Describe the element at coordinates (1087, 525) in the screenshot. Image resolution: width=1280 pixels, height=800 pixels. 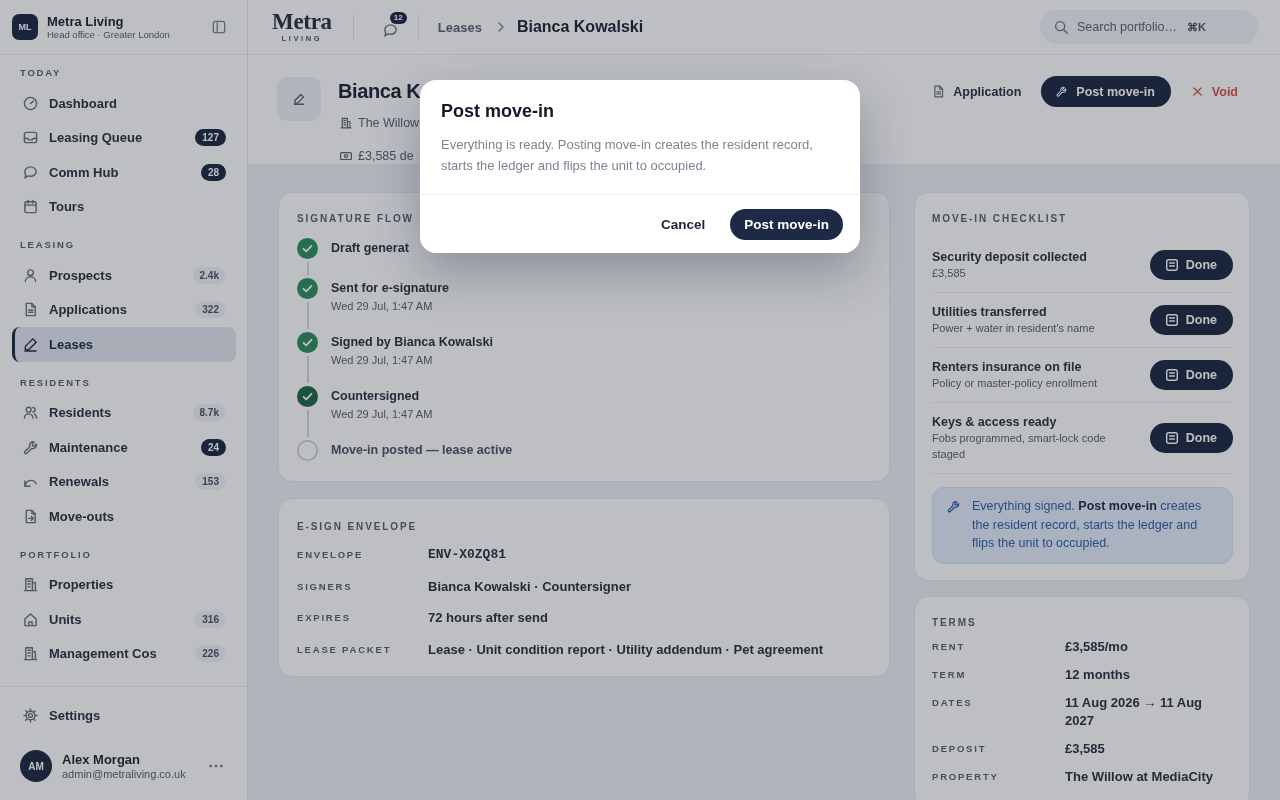
I see `note-text: Everything signed. Post move-in creates the resident record, starts the ledger and flips the unit to occupied.` at that location.